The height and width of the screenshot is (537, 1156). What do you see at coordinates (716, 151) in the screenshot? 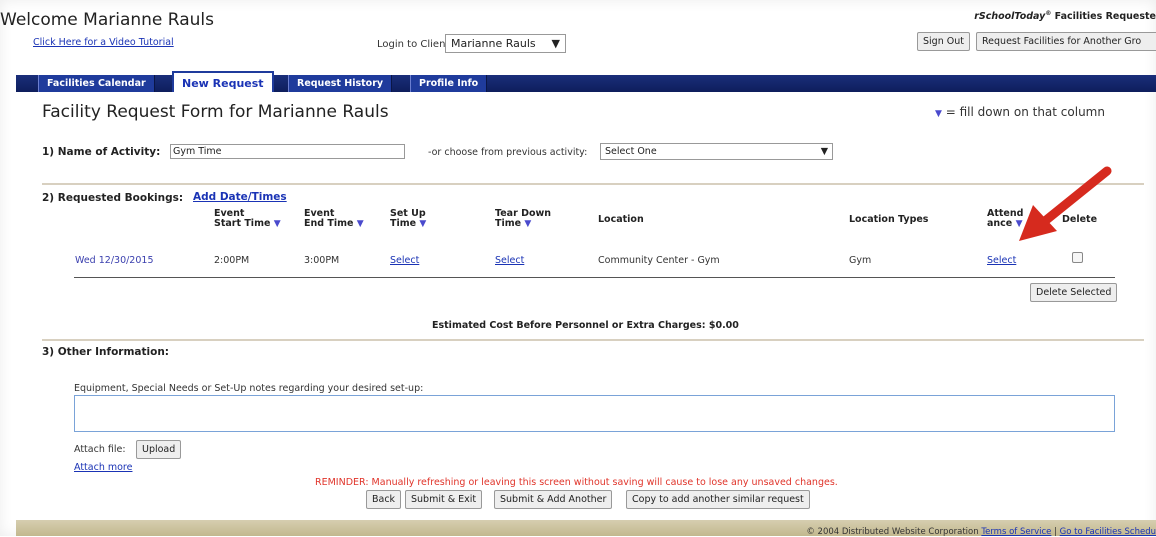
I see `previous-activity-select: Select One ▼` at bounding box center [716, 151].